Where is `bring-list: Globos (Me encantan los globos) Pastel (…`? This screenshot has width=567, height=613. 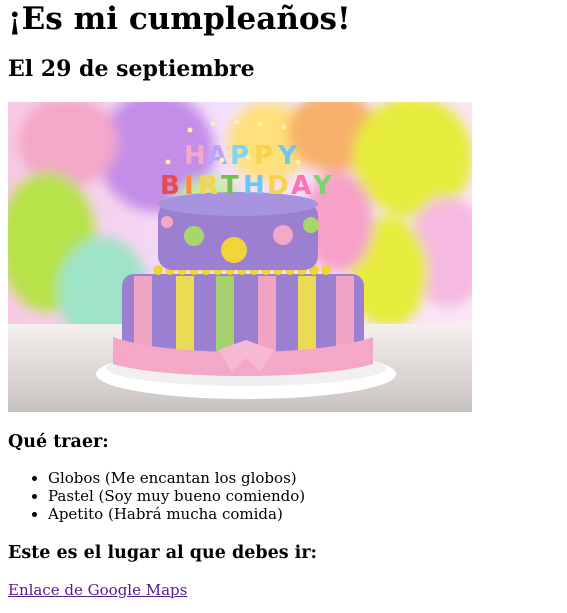
bring-list: Globos (Me encantan los globos) Pastel (… is located at coordinates (283, 496).